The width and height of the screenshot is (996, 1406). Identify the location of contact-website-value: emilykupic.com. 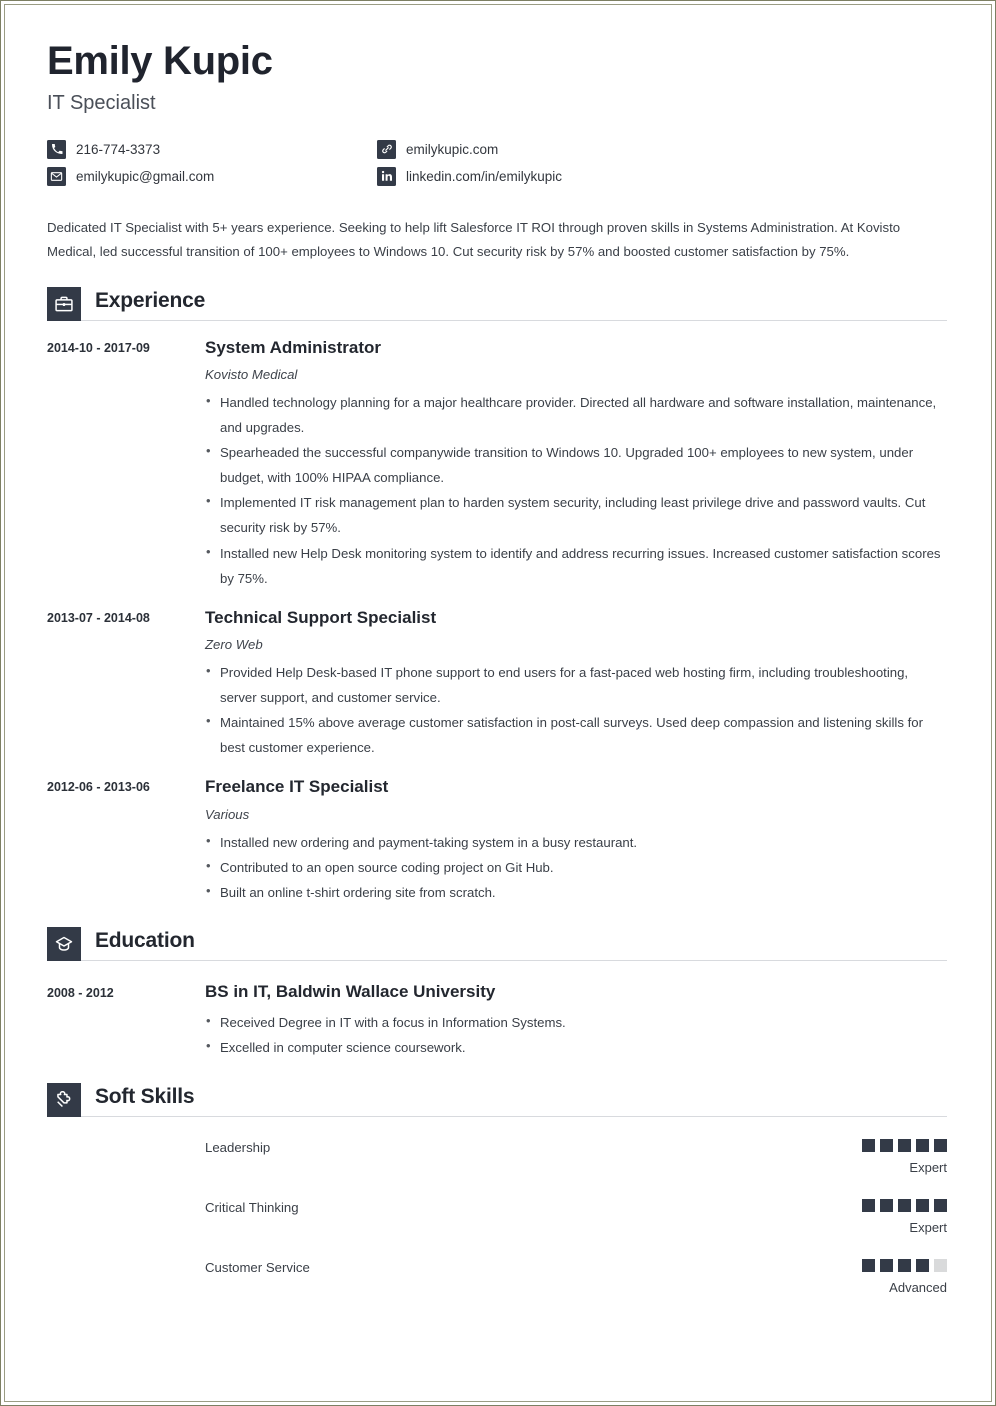
(452, 149).